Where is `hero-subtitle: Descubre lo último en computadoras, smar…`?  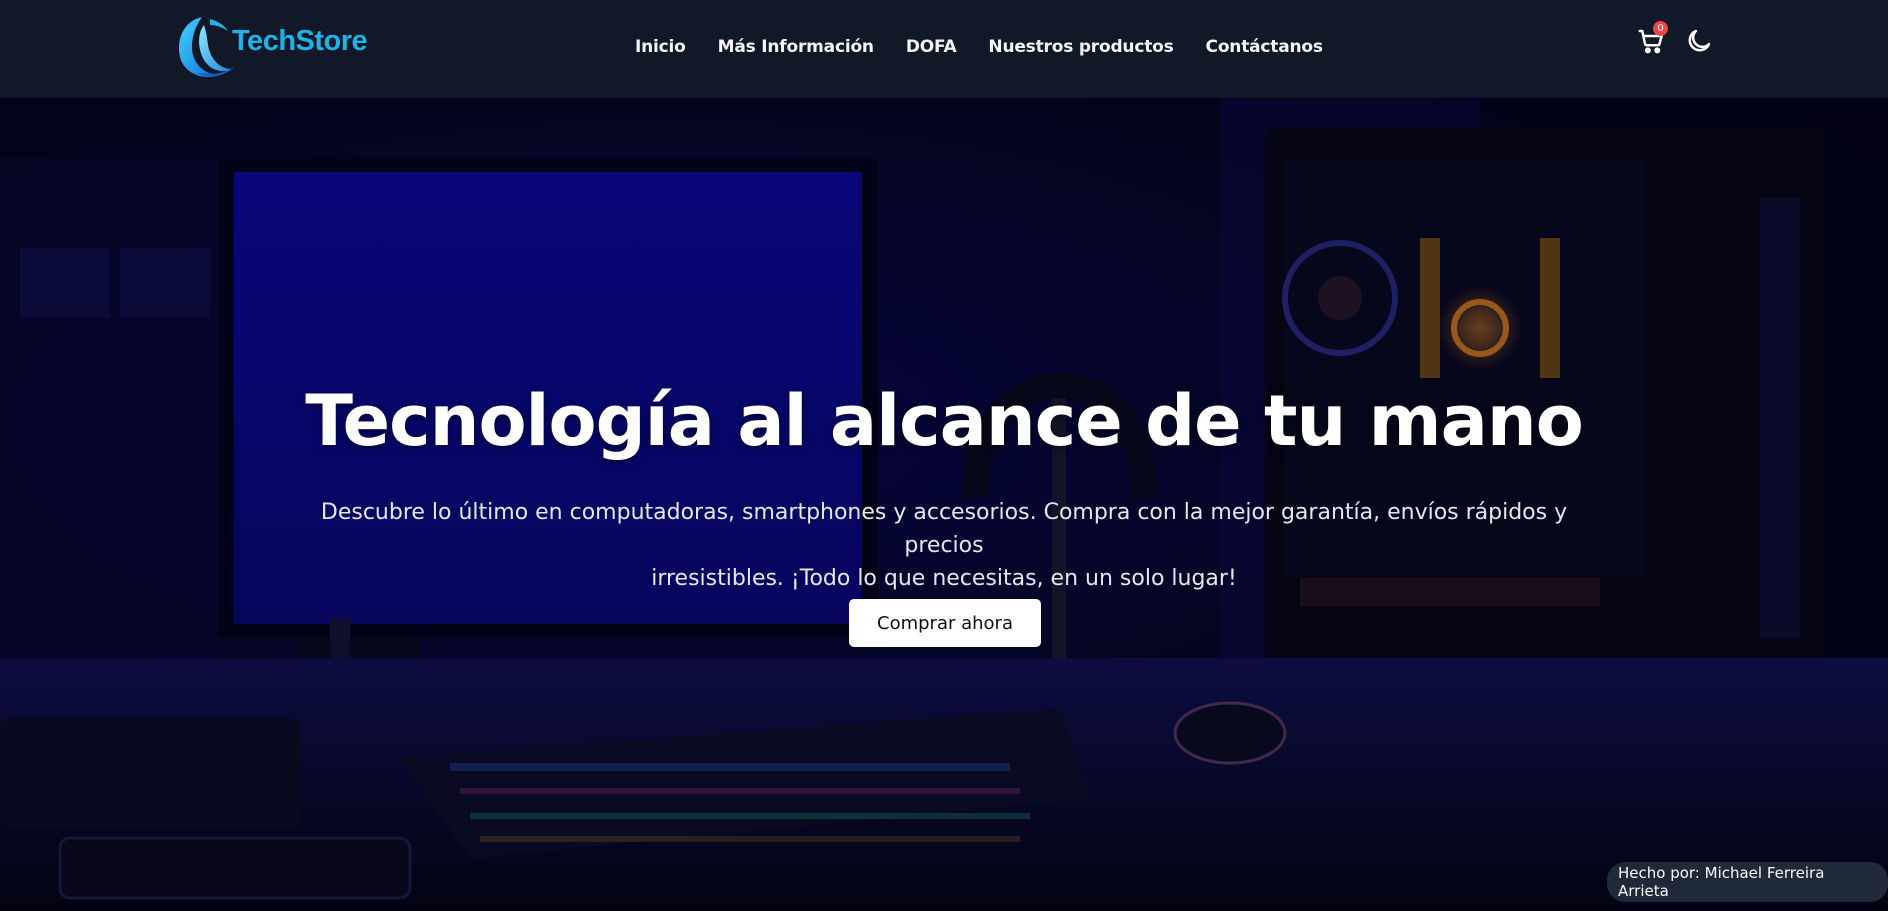
hero-subtitle: Descubre lo último en computadoras, smar… is located at coordinates (944, 545).